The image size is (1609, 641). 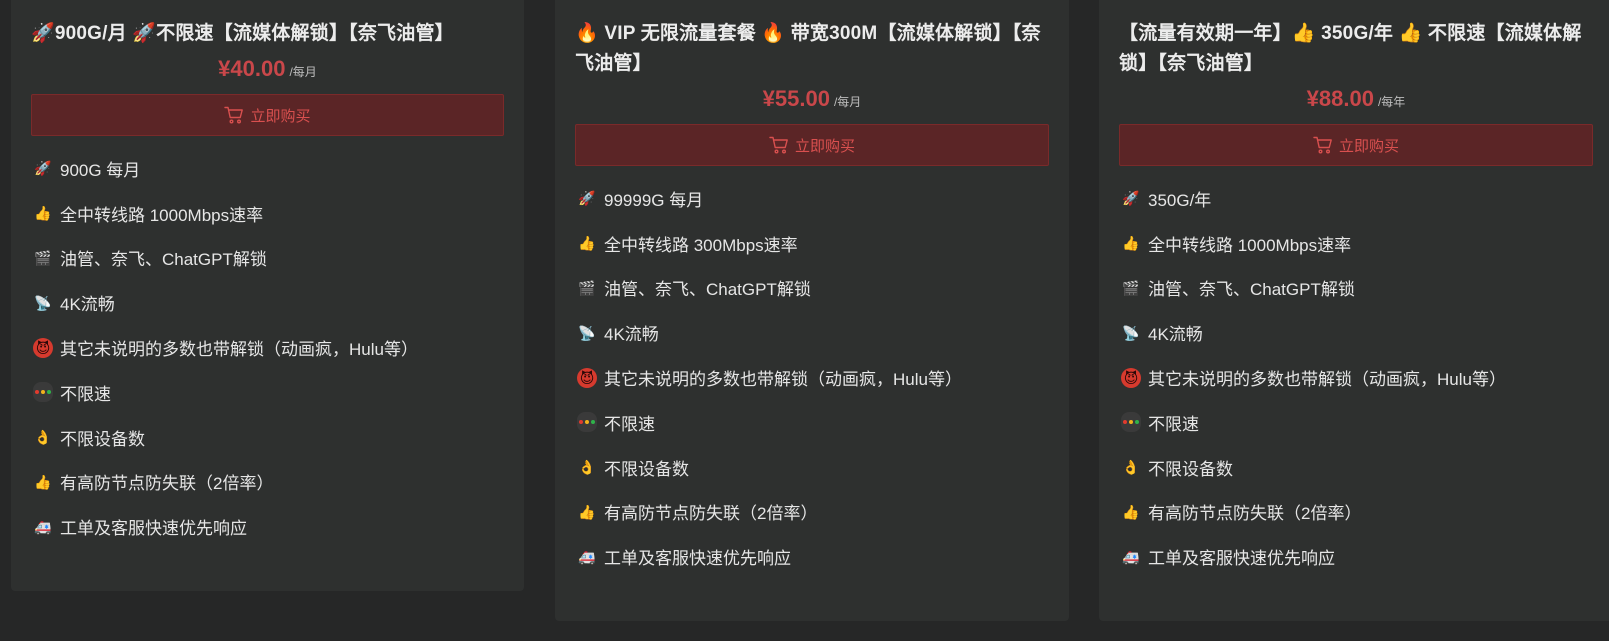 What do you see at coordinates (796, 98) in the screenshot?
I see `plan-price: ¥55.00` at bounding box center [796, 98].